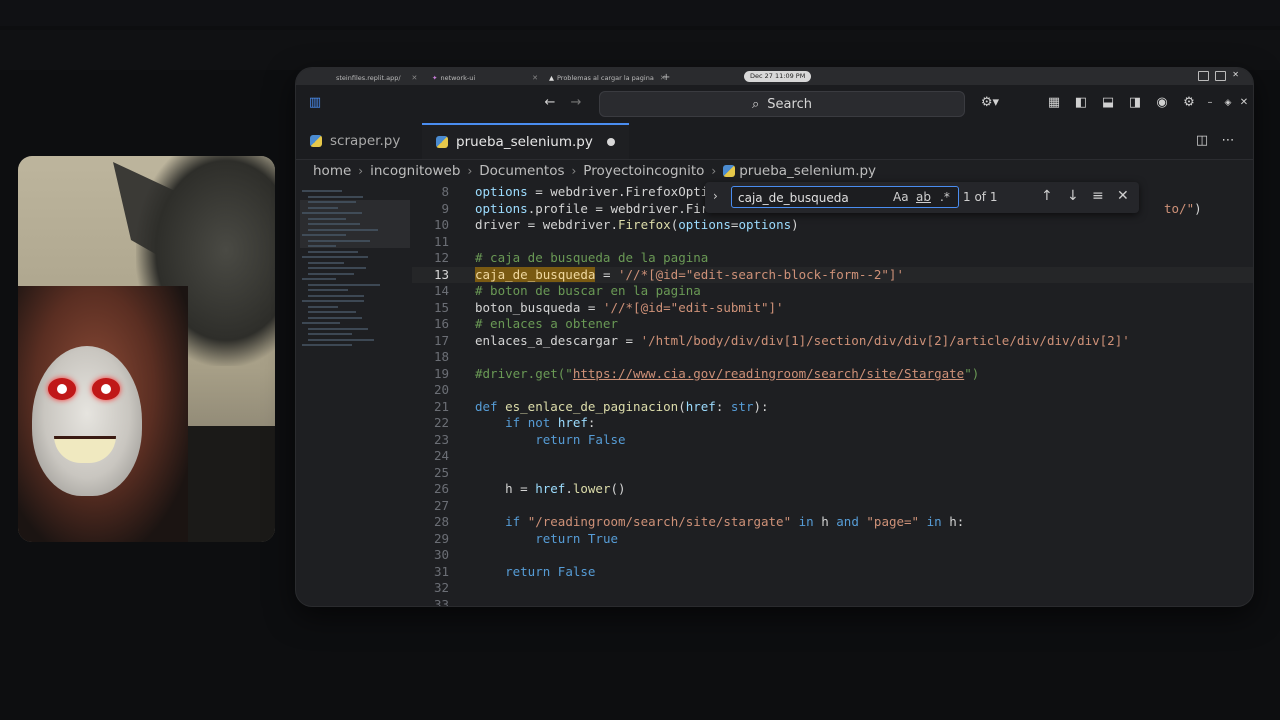 This screenshot has width=1280, height=720. What do you see at coordinates (354, 394) in the screenshot?
I see `minimap` at bounding box center [354, 394].